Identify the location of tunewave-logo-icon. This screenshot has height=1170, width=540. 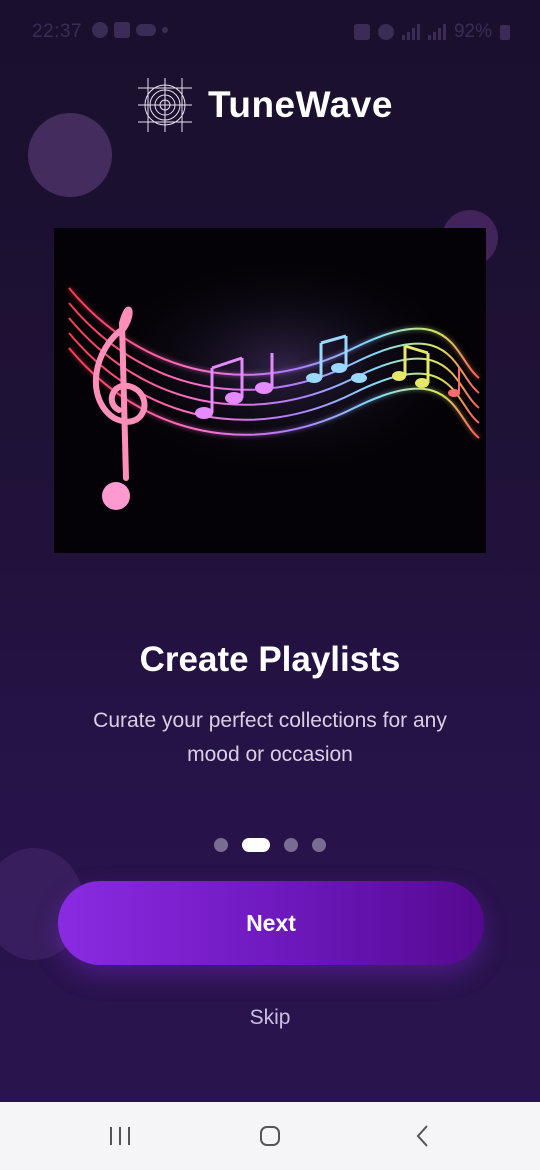
(165, 105).